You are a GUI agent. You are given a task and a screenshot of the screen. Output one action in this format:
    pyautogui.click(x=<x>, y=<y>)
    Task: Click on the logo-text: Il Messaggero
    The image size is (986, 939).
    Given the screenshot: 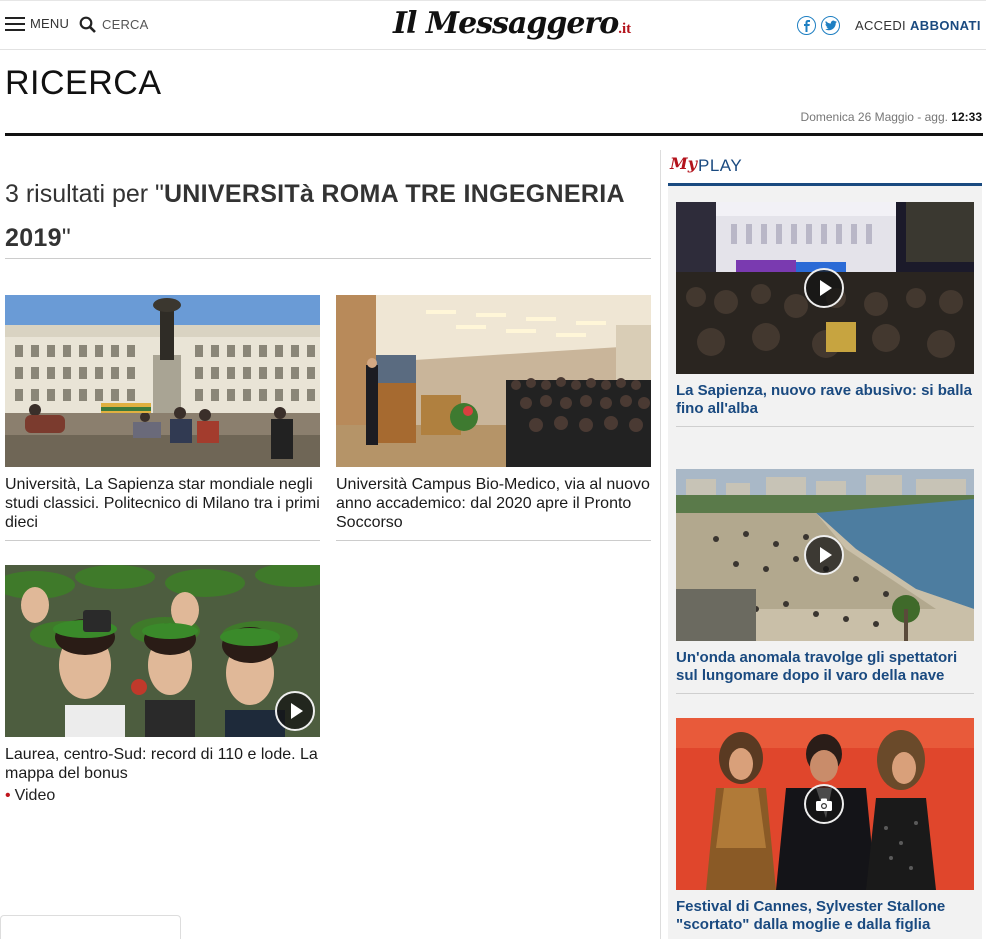 What is the action you would take?
    pyautogui.click(x=506, y=23)
    